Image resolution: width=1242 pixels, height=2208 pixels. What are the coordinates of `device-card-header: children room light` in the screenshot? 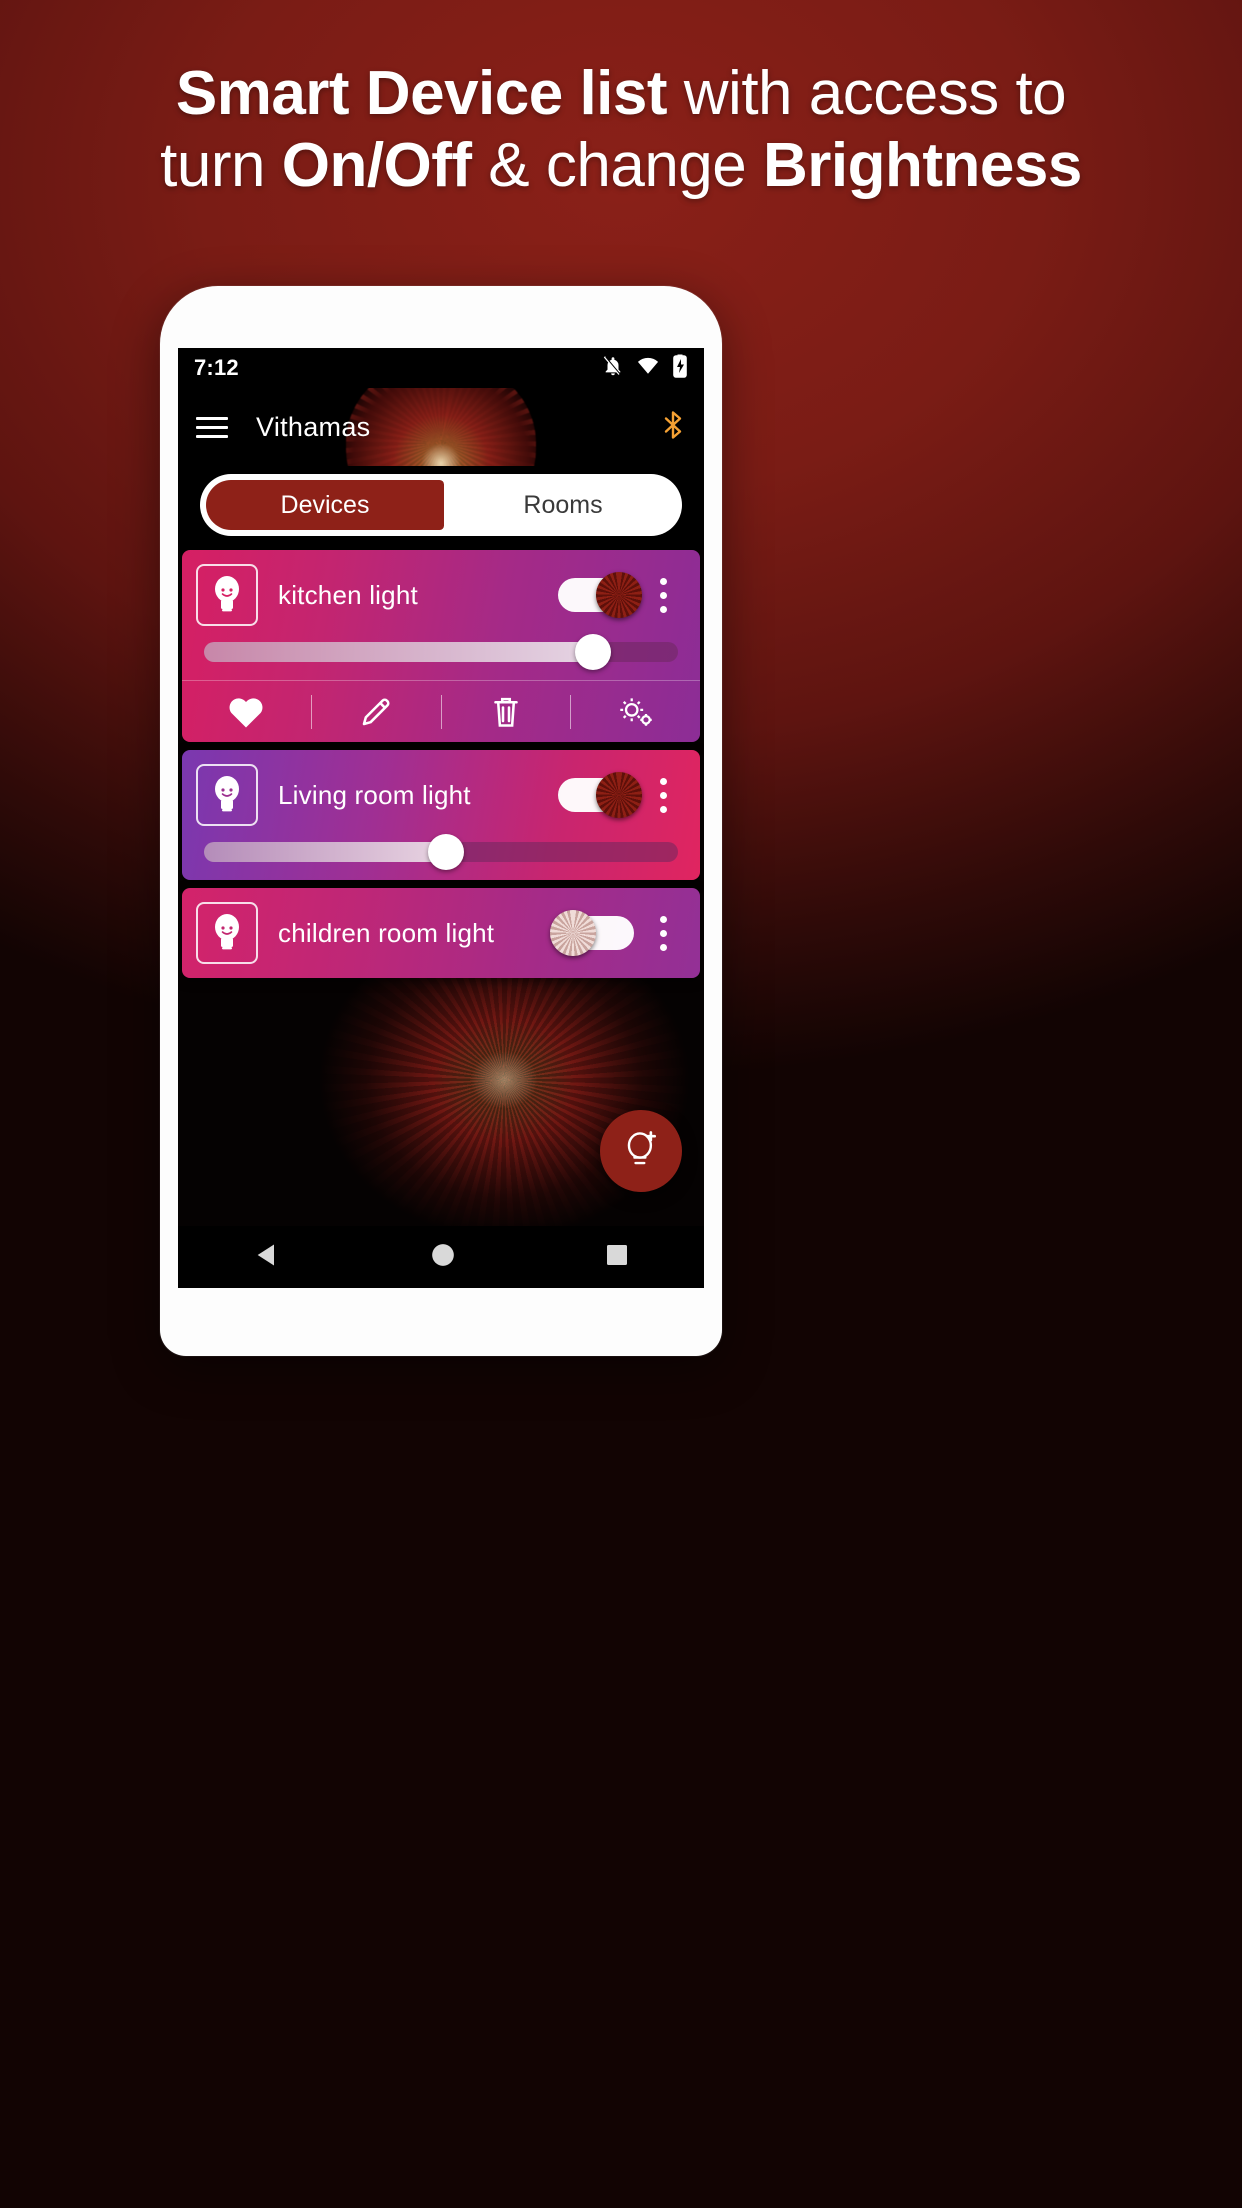 It's located at (441, 933).